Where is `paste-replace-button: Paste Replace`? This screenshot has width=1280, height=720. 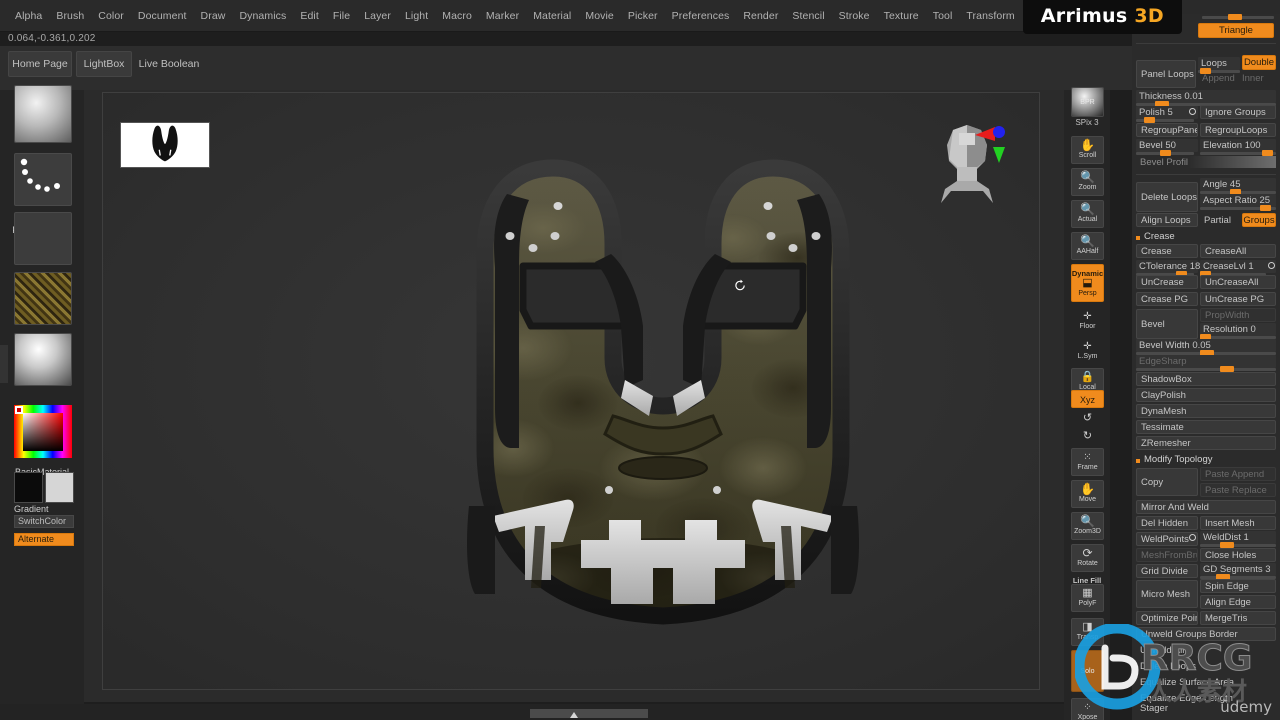
paste-replace-button: Paste Replace is located at coordinates (1238, 490).